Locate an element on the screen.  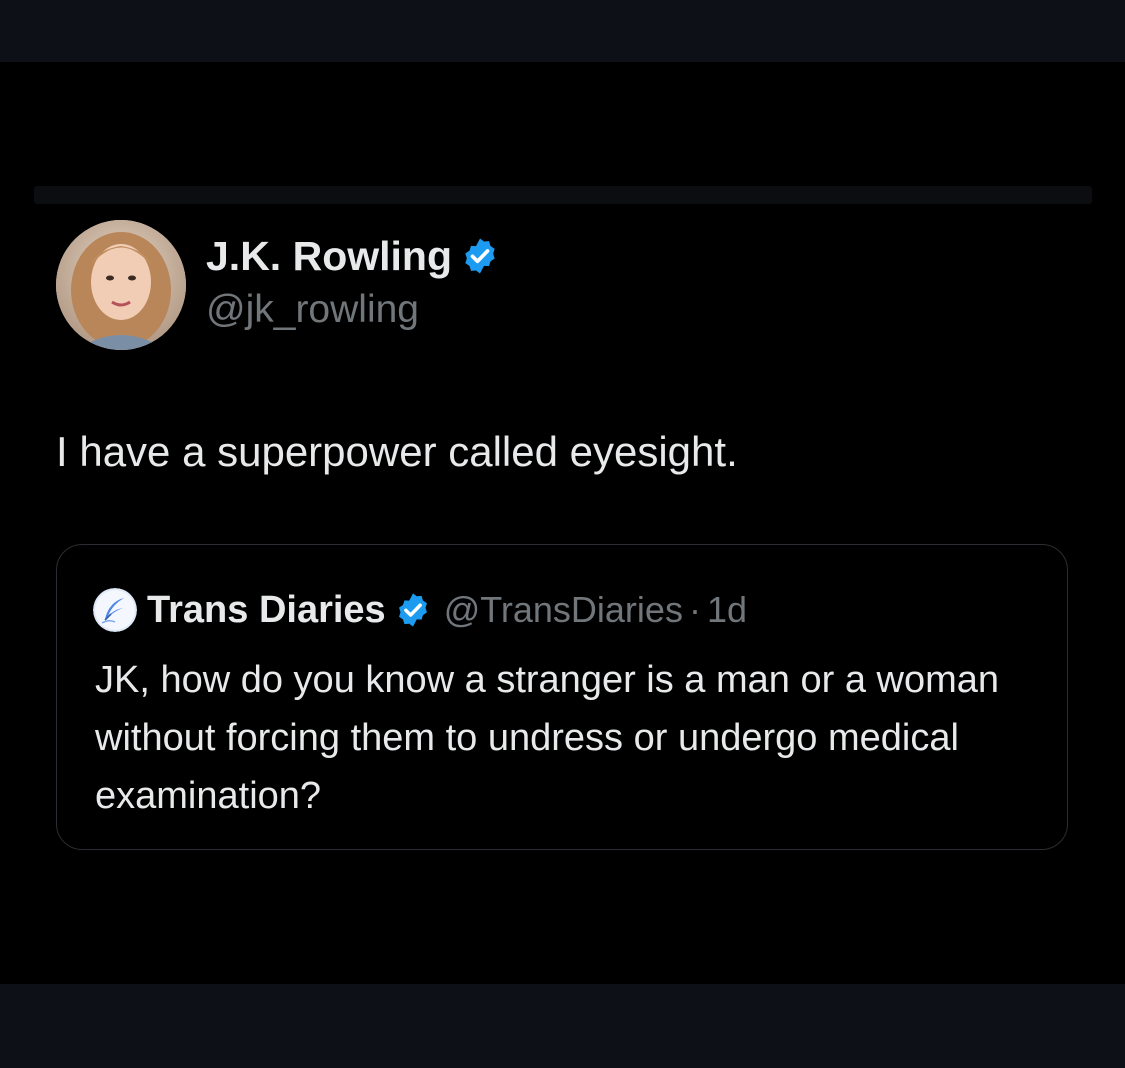
author-name-row: J.K. Rowling is located at coordinates (353, 256).